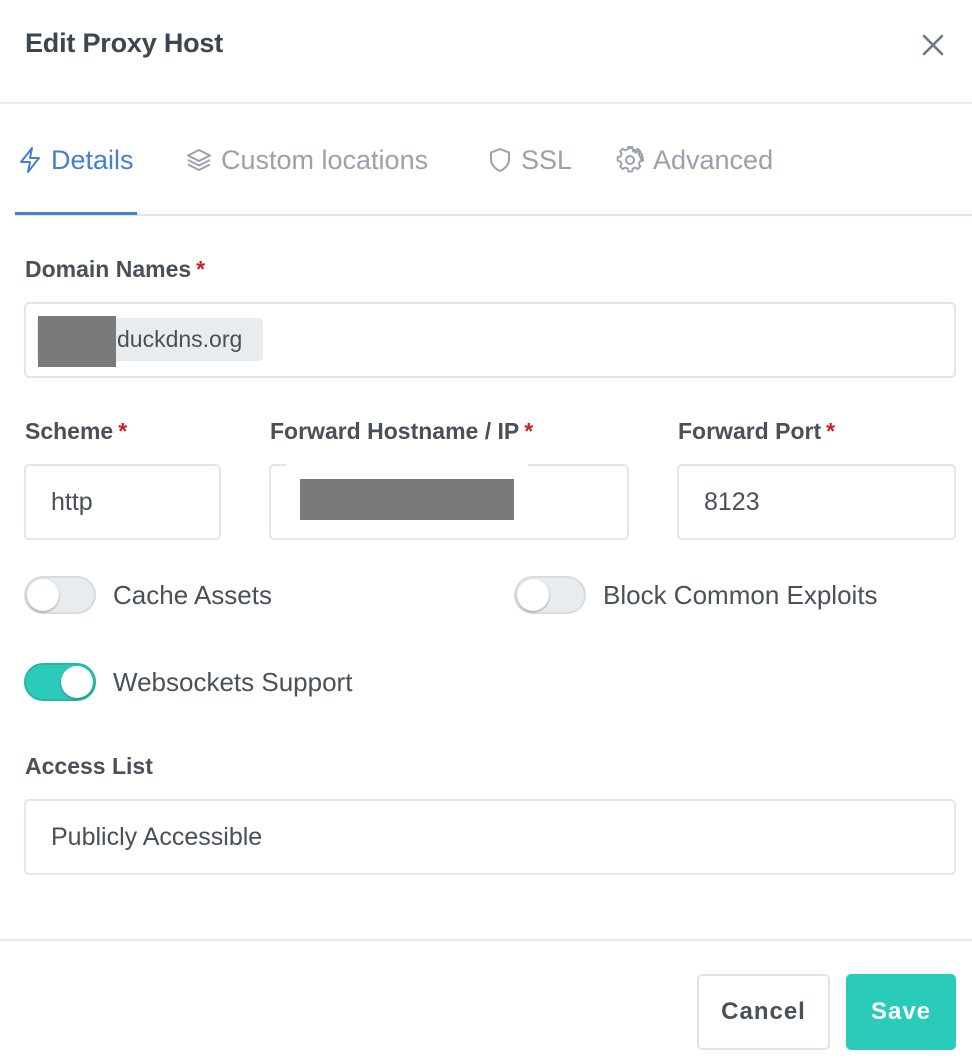  What do you see at coordinates (550, 595) in the screenshot?
I see `block-common-exploits-toggle` at bounding box center [550, 595].